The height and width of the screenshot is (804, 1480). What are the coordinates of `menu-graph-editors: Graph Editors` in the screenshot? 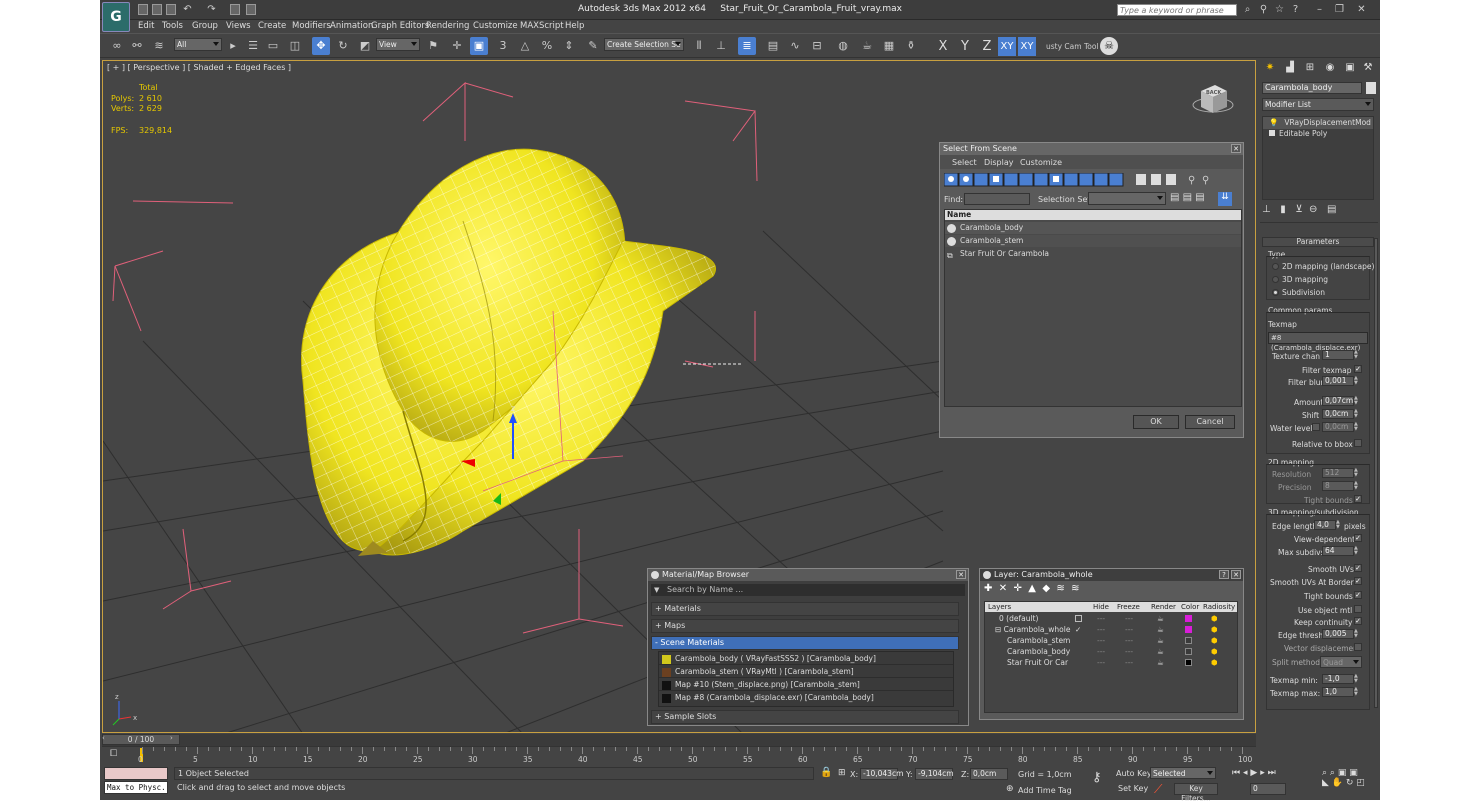 It's located at (400, 26).